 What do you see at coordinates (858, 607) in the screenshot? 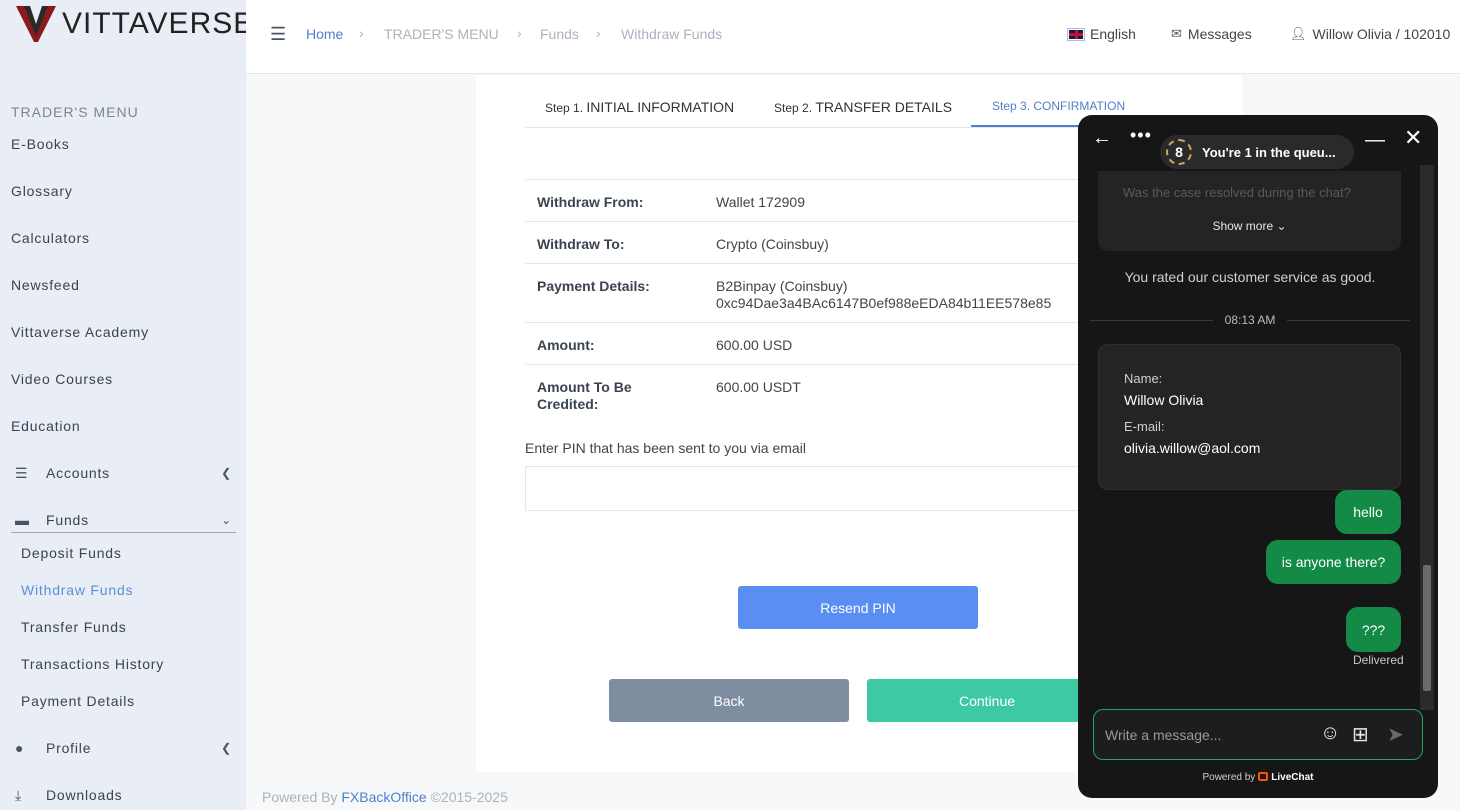
I see `resend-pin-button: Resend PIN` at bounding box center [858, 607].